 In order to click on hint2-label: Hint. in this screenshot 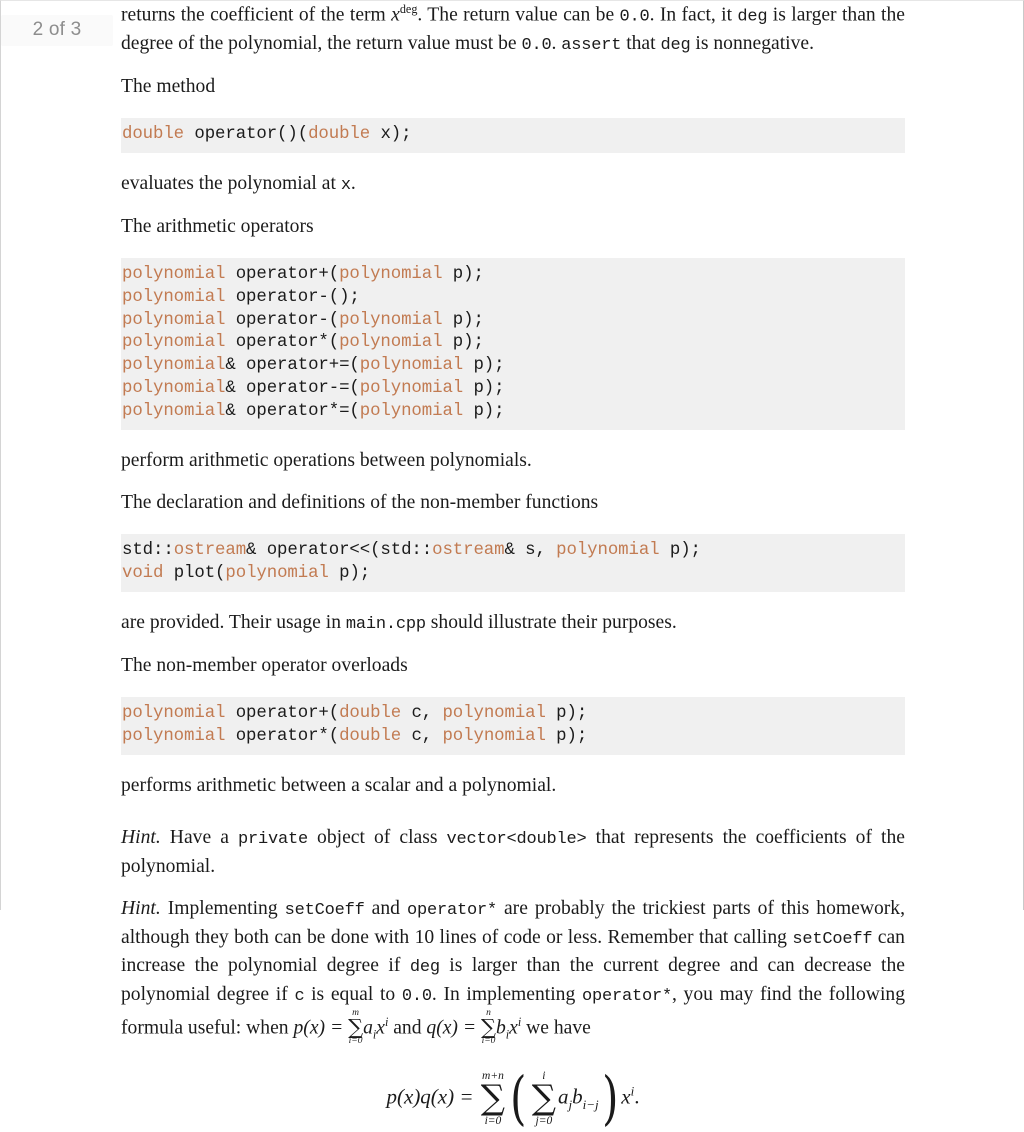, I will do `click(141, 909)`.